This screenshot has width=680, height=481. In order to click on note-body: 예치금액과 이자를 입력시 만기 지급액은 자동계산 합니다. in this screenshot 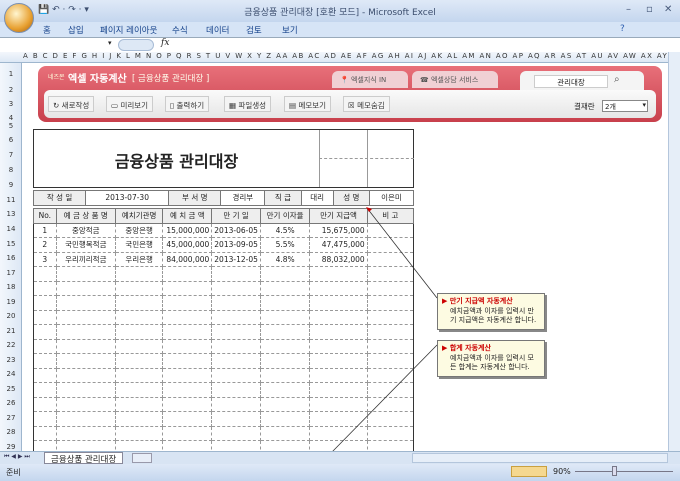, I will do `click(493, 315)`.